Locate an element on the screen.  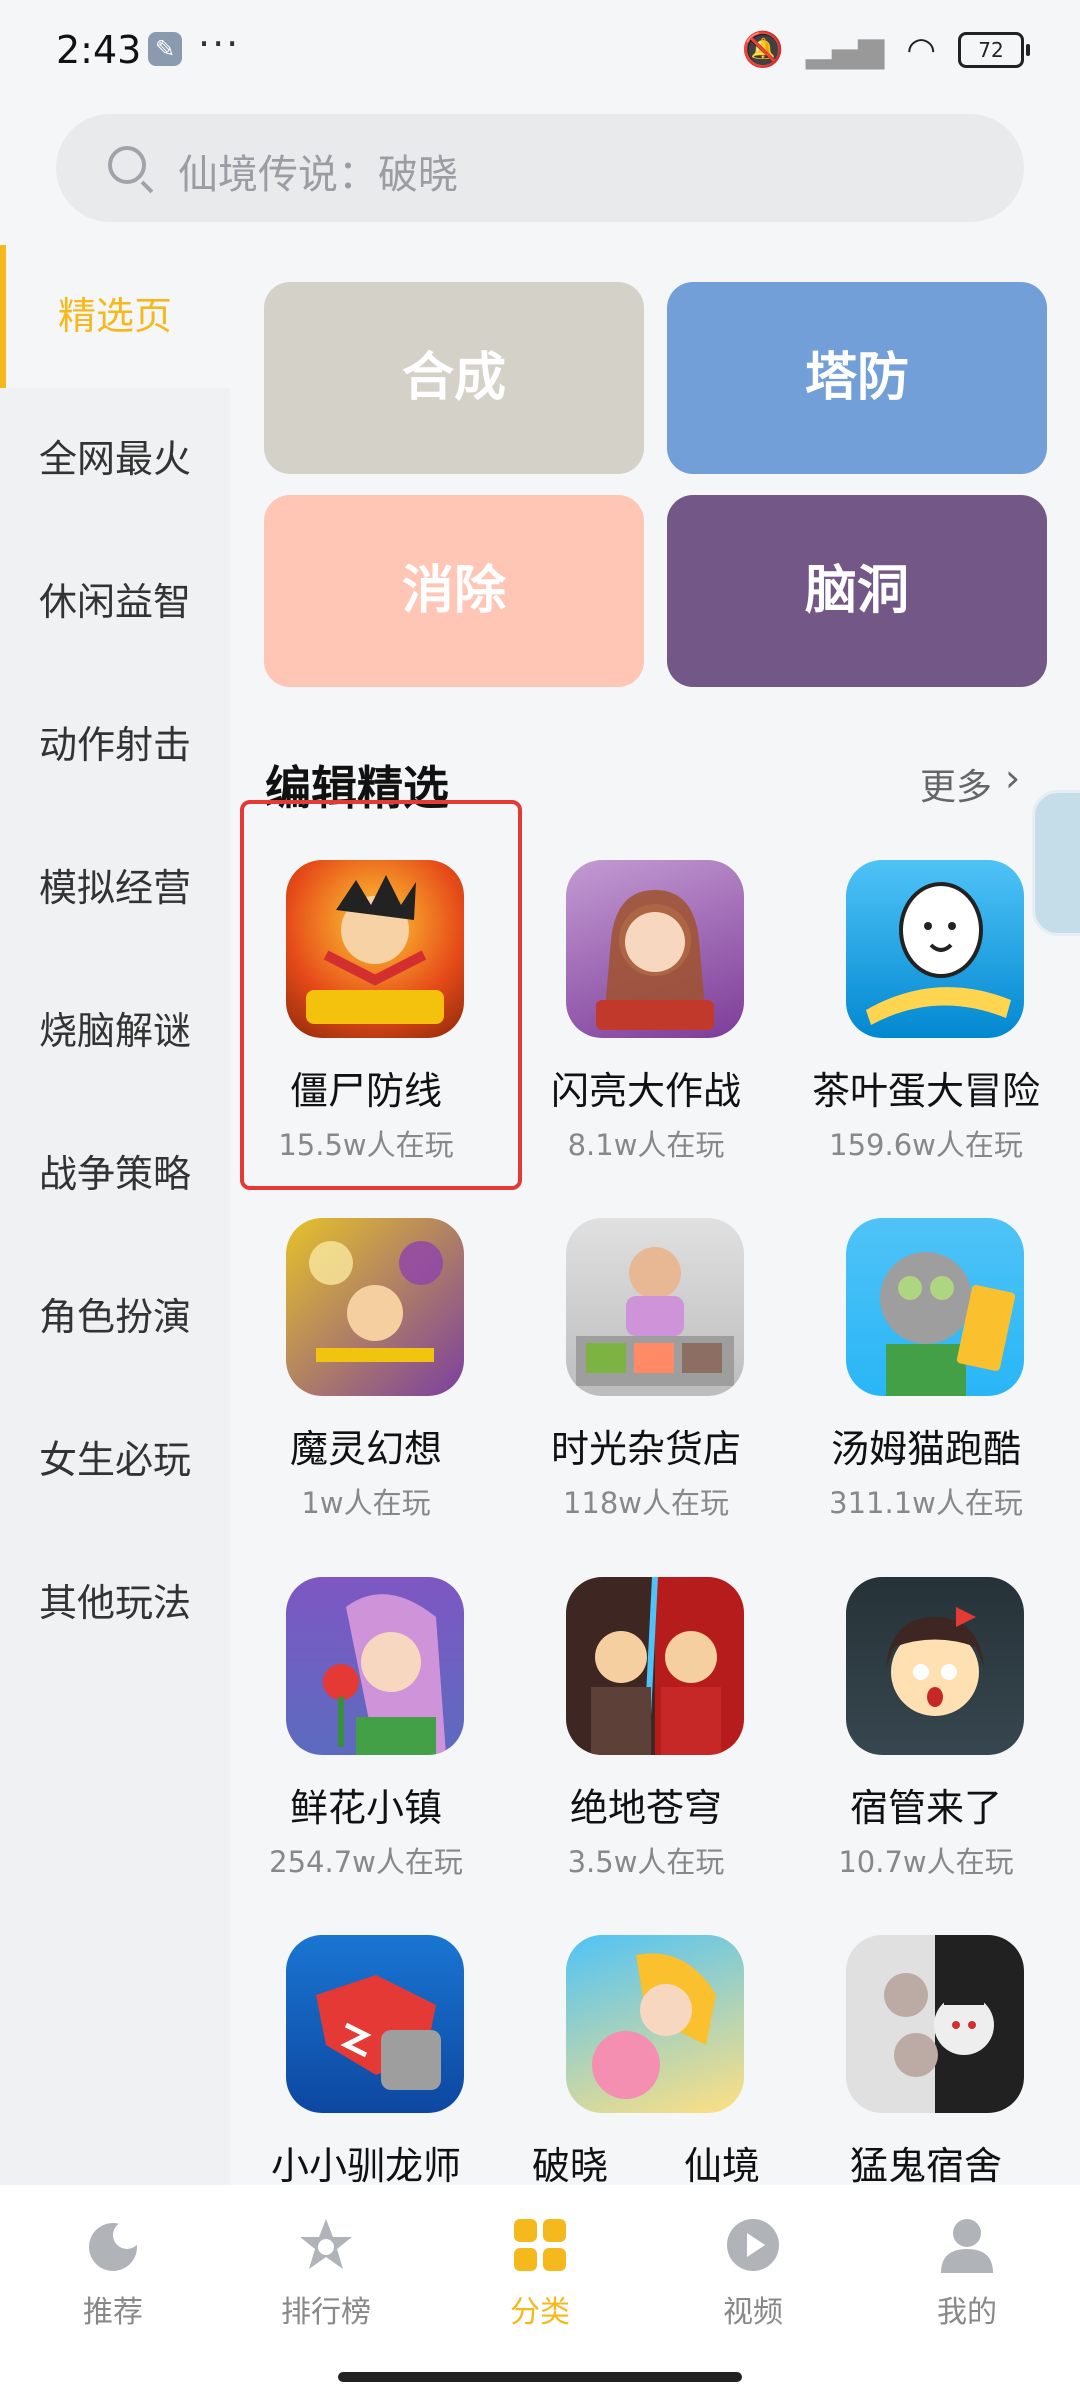
game-card: 绝地苍穹 3.5w人在玩 is located at coordinates (646, 1737).